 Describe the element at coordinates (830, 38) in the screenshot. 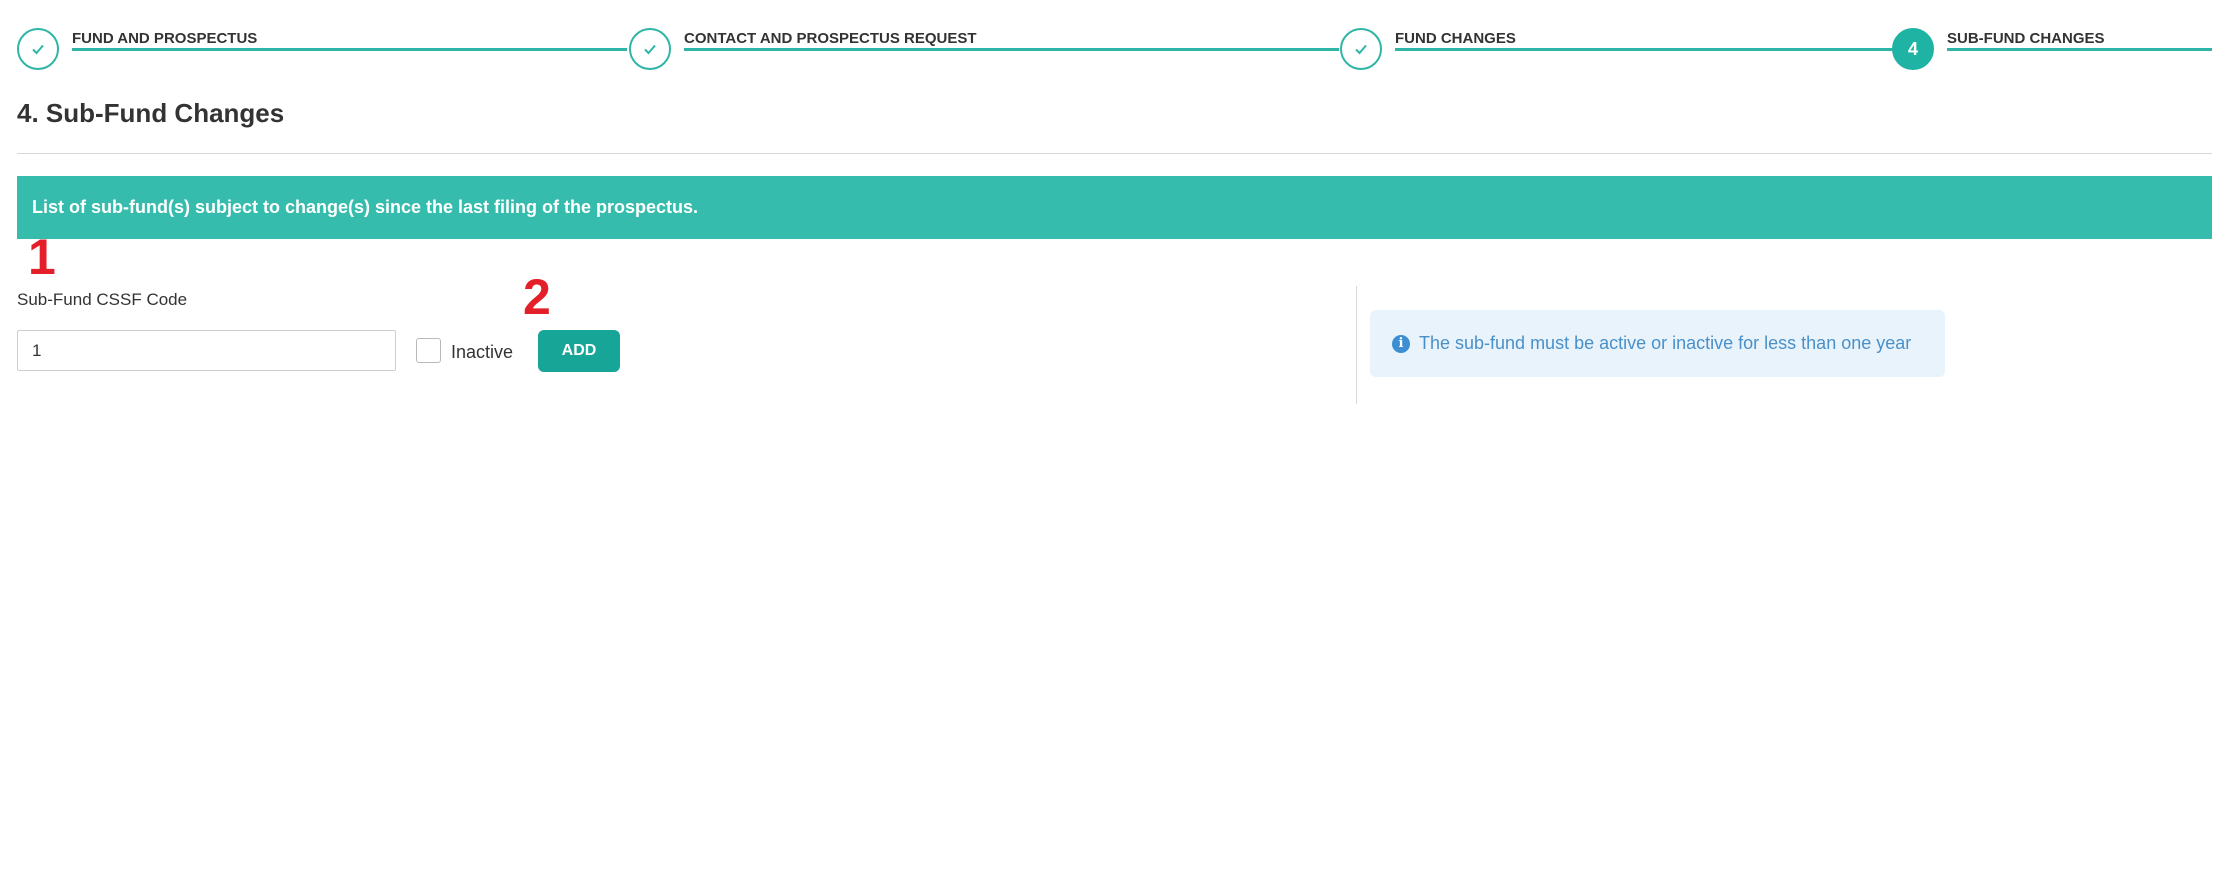

I see `step-label: CONTACT AND PROSPECTUS REQUEST` at that location.